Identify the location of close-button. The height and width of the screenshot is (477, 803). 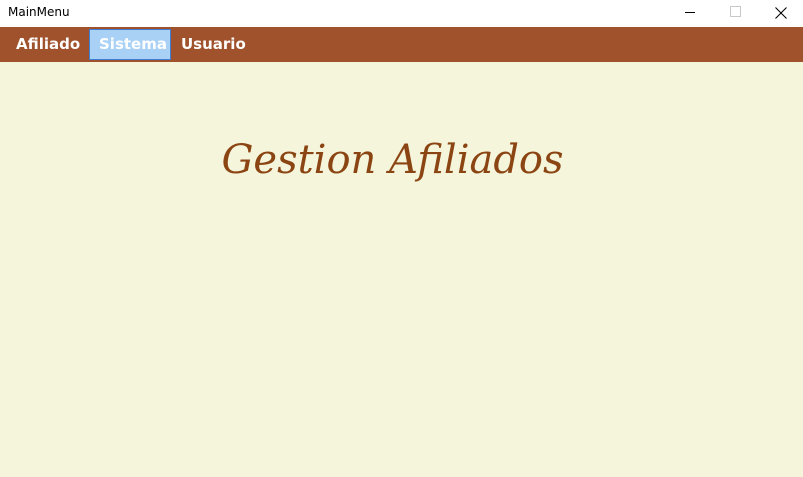
(780, 13).